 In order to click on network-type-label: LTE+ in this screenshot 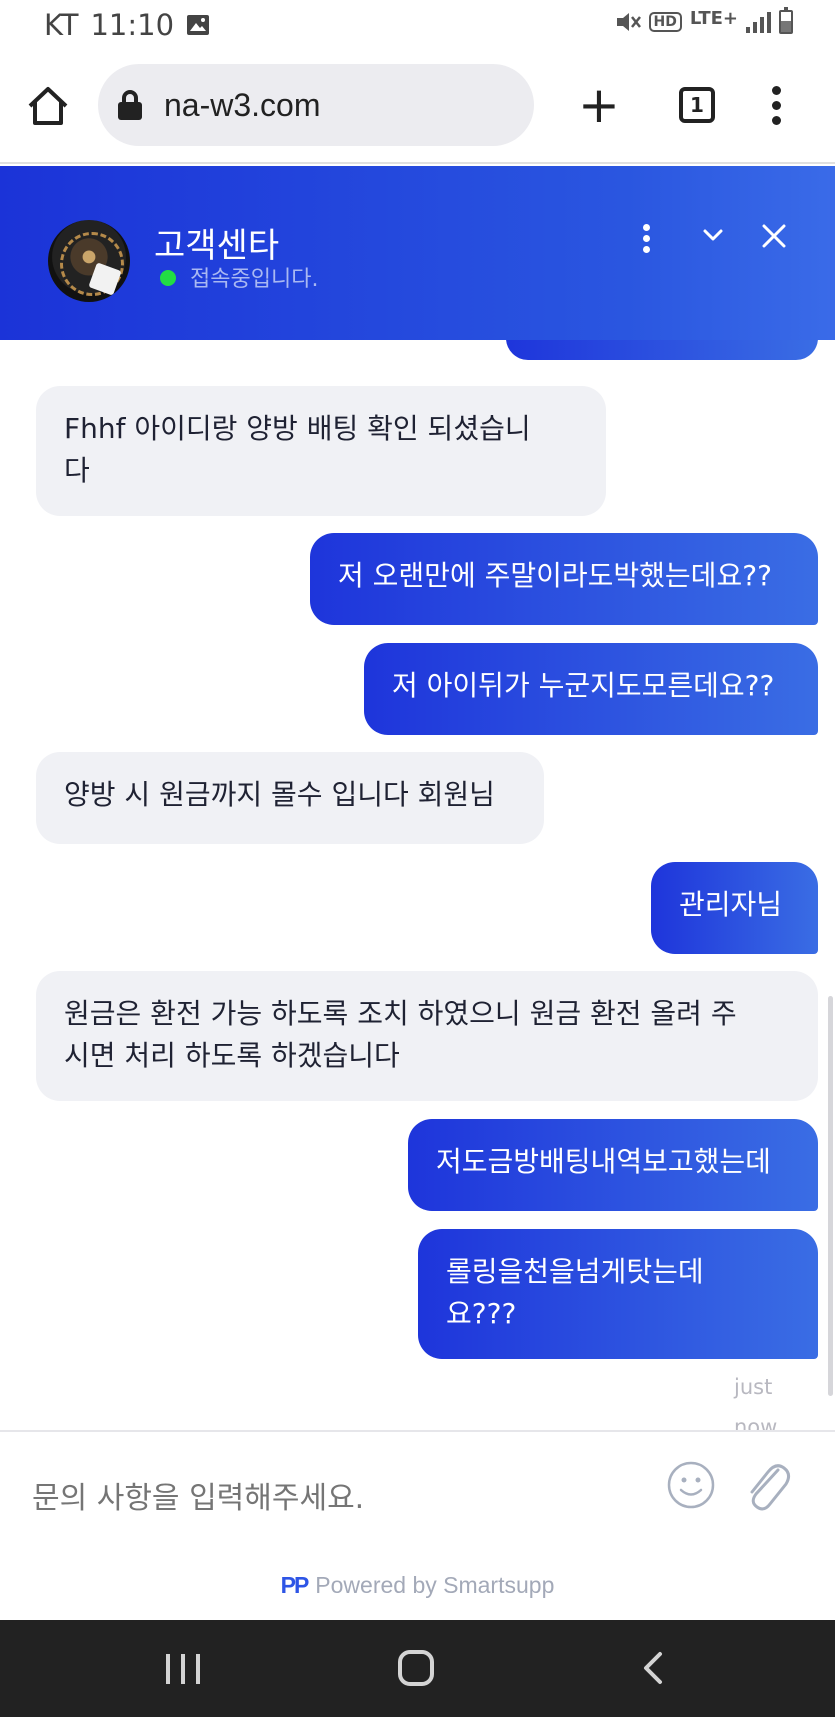, I will do `click(713, 18)`.